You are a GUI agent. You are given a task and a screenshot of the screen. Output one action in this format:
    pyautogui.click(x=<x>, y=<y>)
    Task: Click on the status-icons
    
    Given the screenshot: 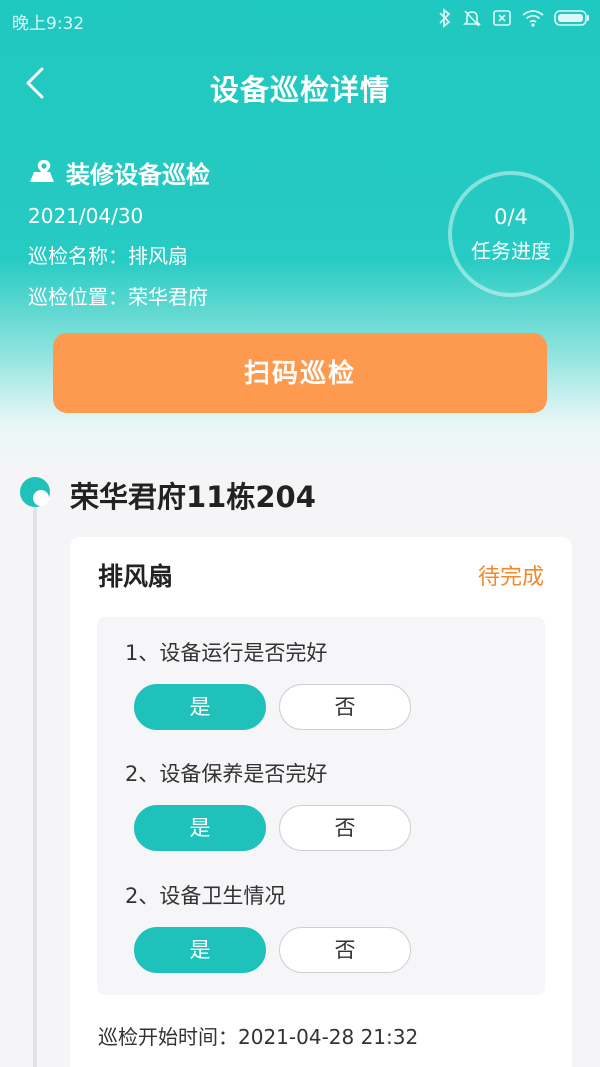 What is the action you would take?
    pyautogui.click(x=514, y=20)
    